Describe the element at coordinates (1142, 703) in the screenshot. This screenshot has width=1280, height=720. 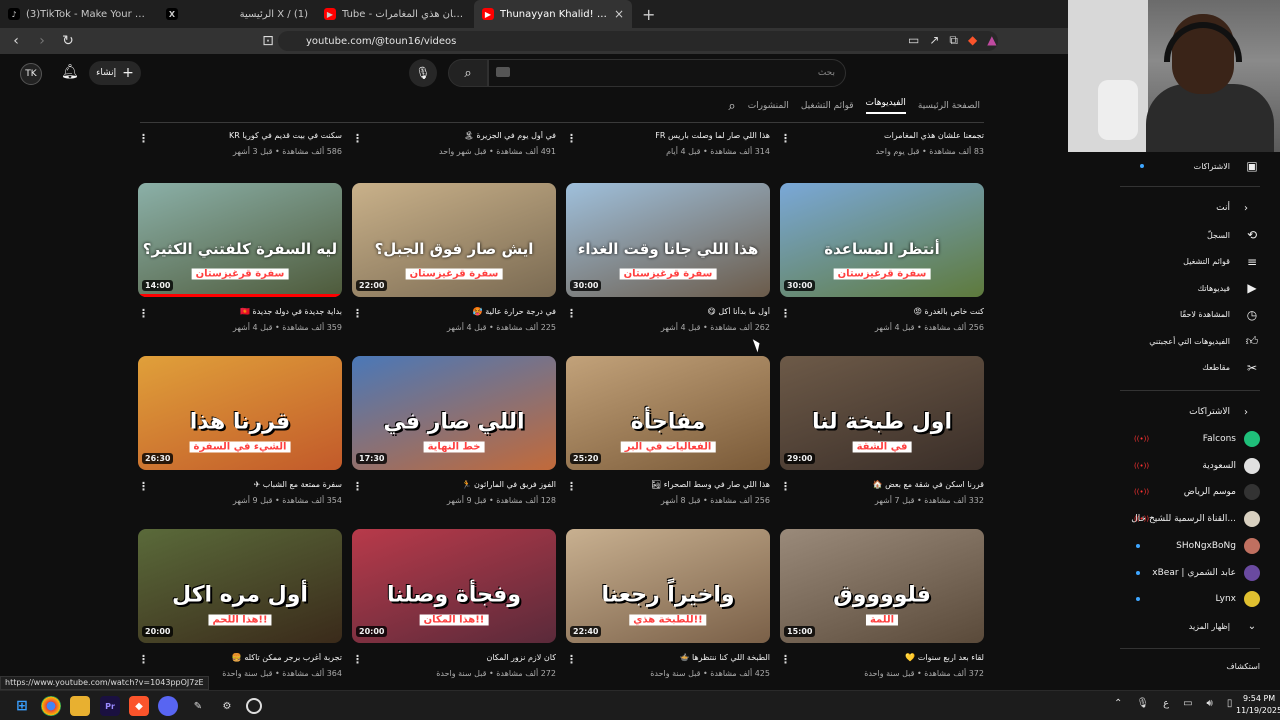
I see `microphone-icon: 🎙︎` at that location.